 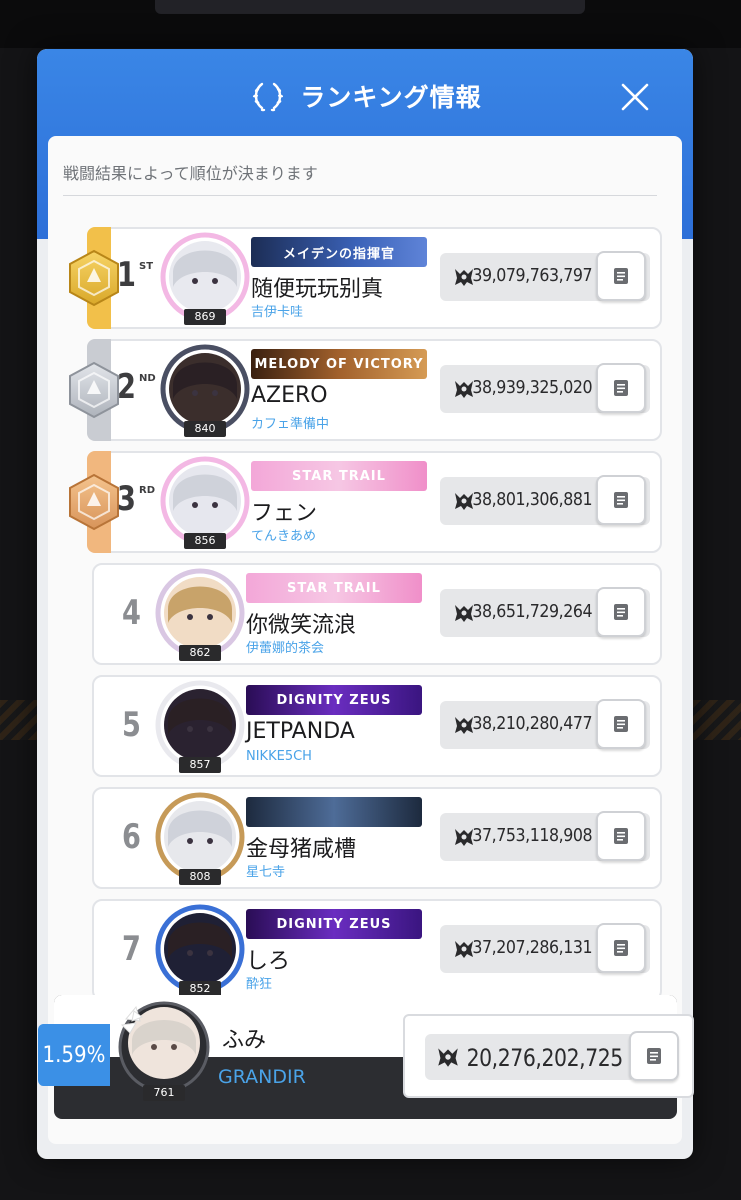 What do you see at coordinates (190, 173) in the screenshot?
I see `ranking-subtitle: 戦闘結果によって順位が決まります` at bounding box center [190, 173].